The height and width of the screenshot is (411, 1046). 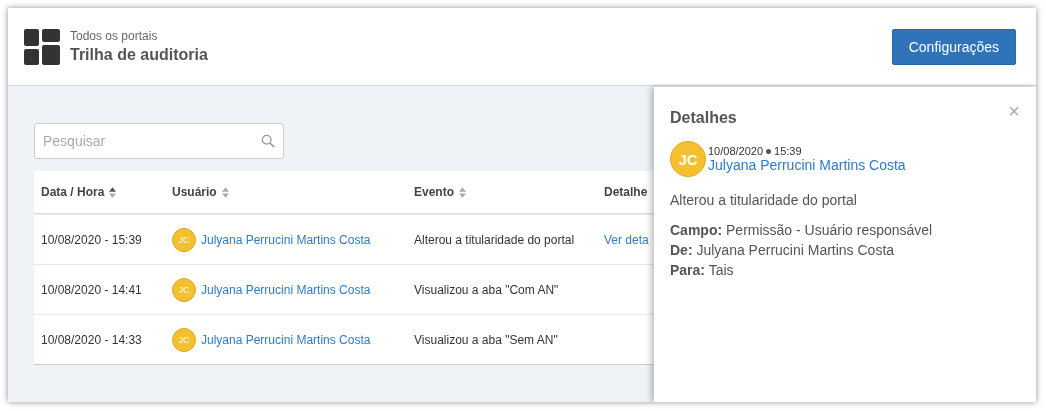 What do you see at coordinates (625, 192) in the screenshot?
I see `column-header: Detalhe` at bounding box center [625, 192].